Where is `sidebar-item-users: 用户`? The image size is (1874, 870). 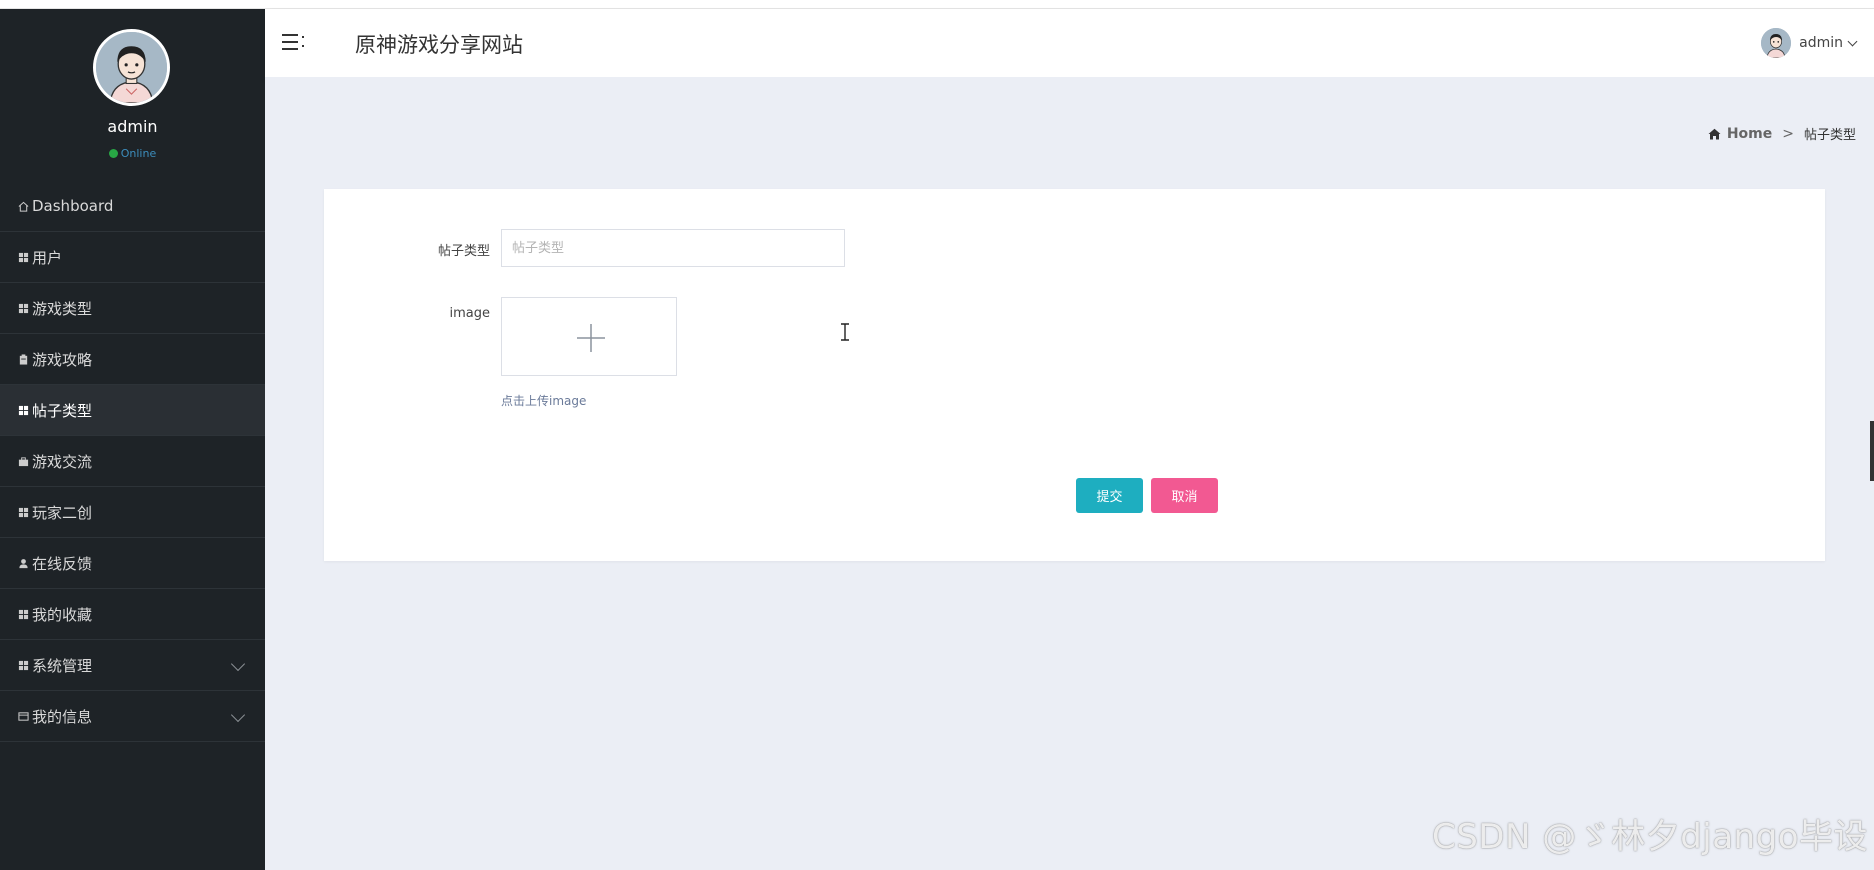 sidebar-item-users: 用户 is located at coordinates (132, 257).